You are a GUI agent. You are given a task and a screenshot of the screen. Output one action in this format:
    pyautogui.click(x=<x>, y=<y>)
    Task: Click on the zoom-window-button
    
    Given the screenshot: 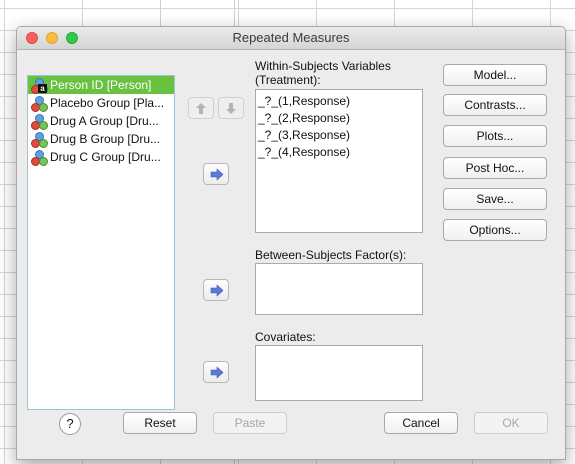 What is the action you would take?
    pyautogui.click(x=72, y=38)
    